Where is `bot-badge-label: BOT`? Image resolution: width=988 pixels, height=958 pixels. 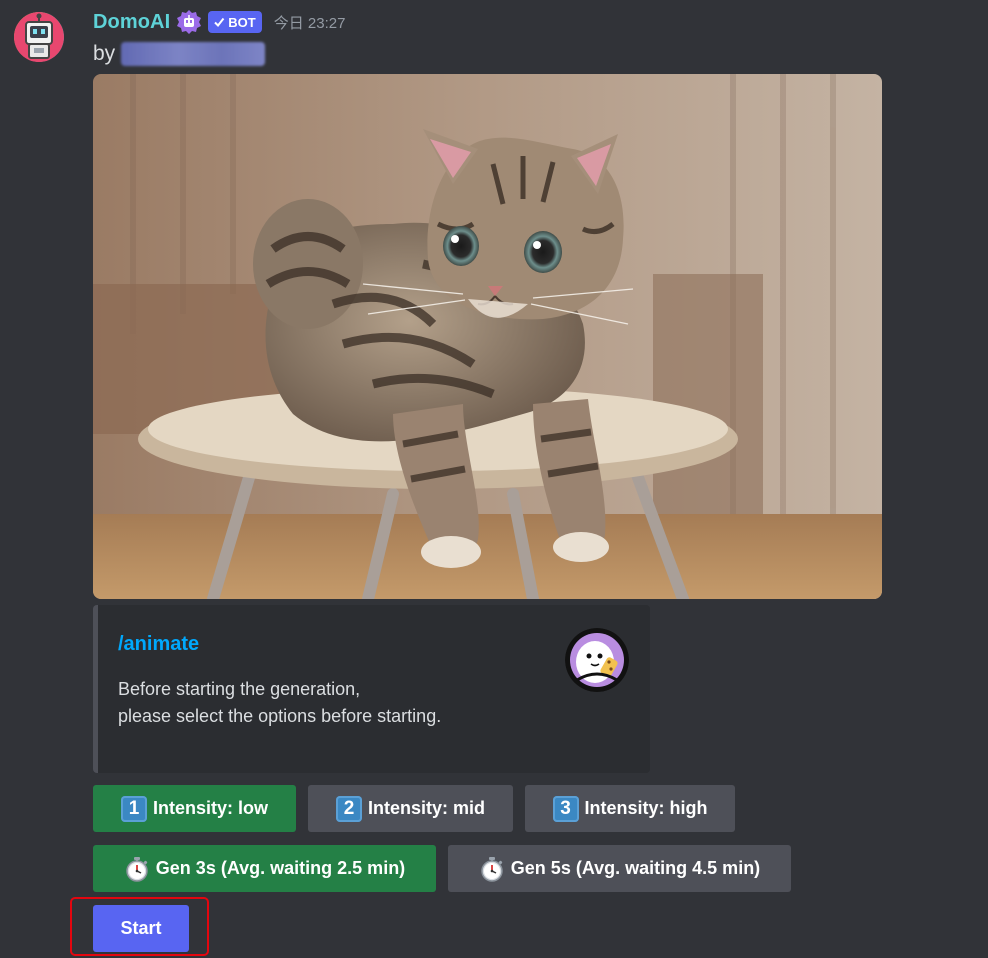
bot-badge-label: BOT is located at coordinates (242, 22).